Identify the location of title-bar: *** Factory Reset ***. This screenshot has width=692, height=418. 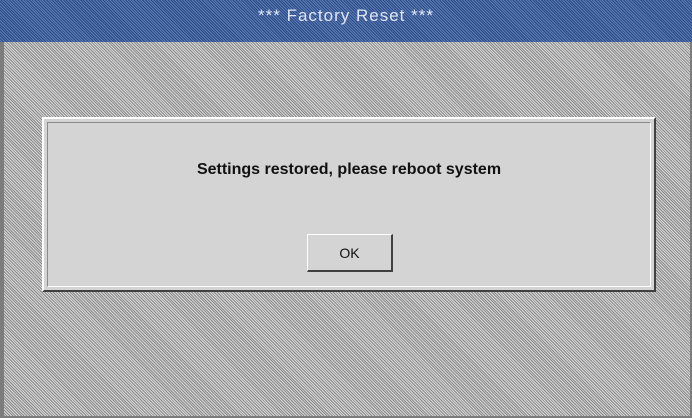
(346, 21).